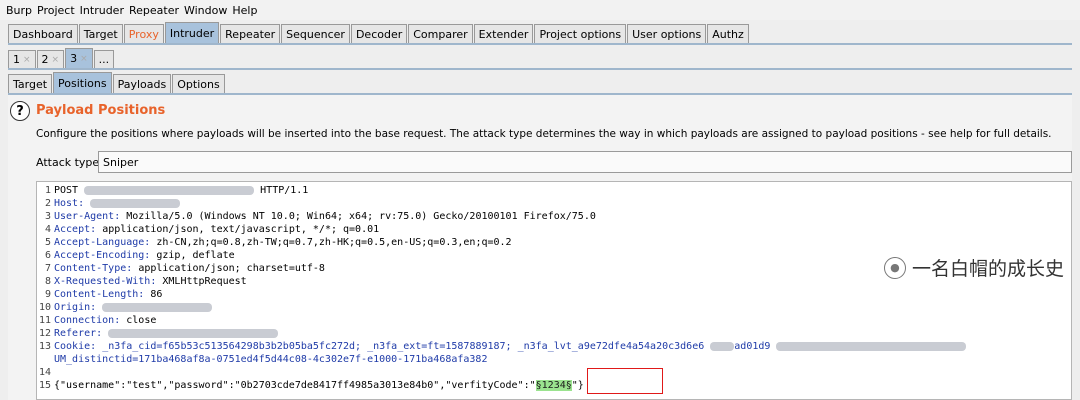 This screenshot has width=1080, height=400. I want to click on request-line-1: 1 POST HTTP/1.1, so click(176, 190).